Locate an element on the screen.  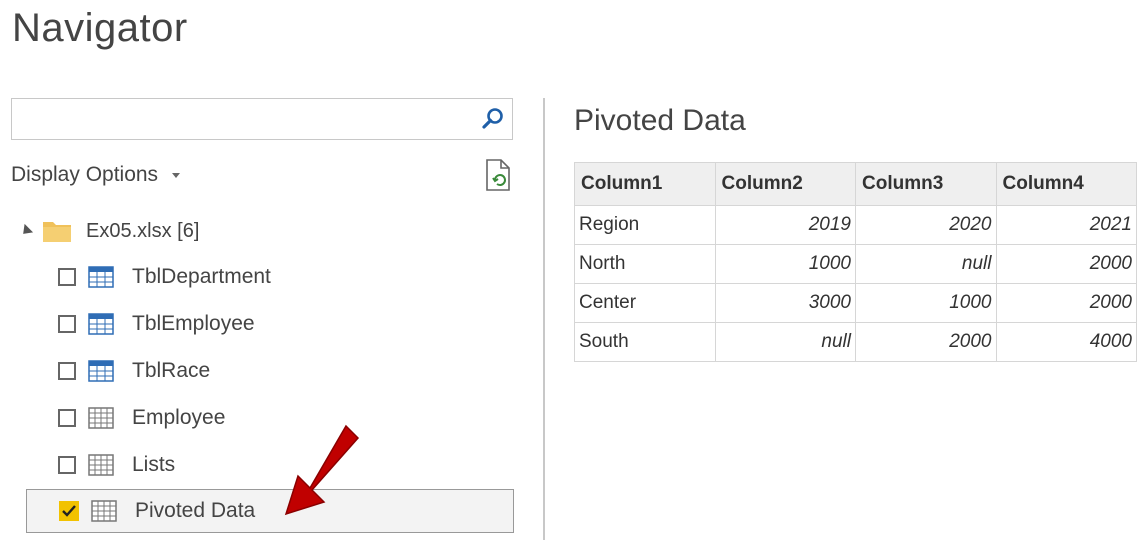
tree-item-label: TblDepartment is located at coordinates (201, 276).